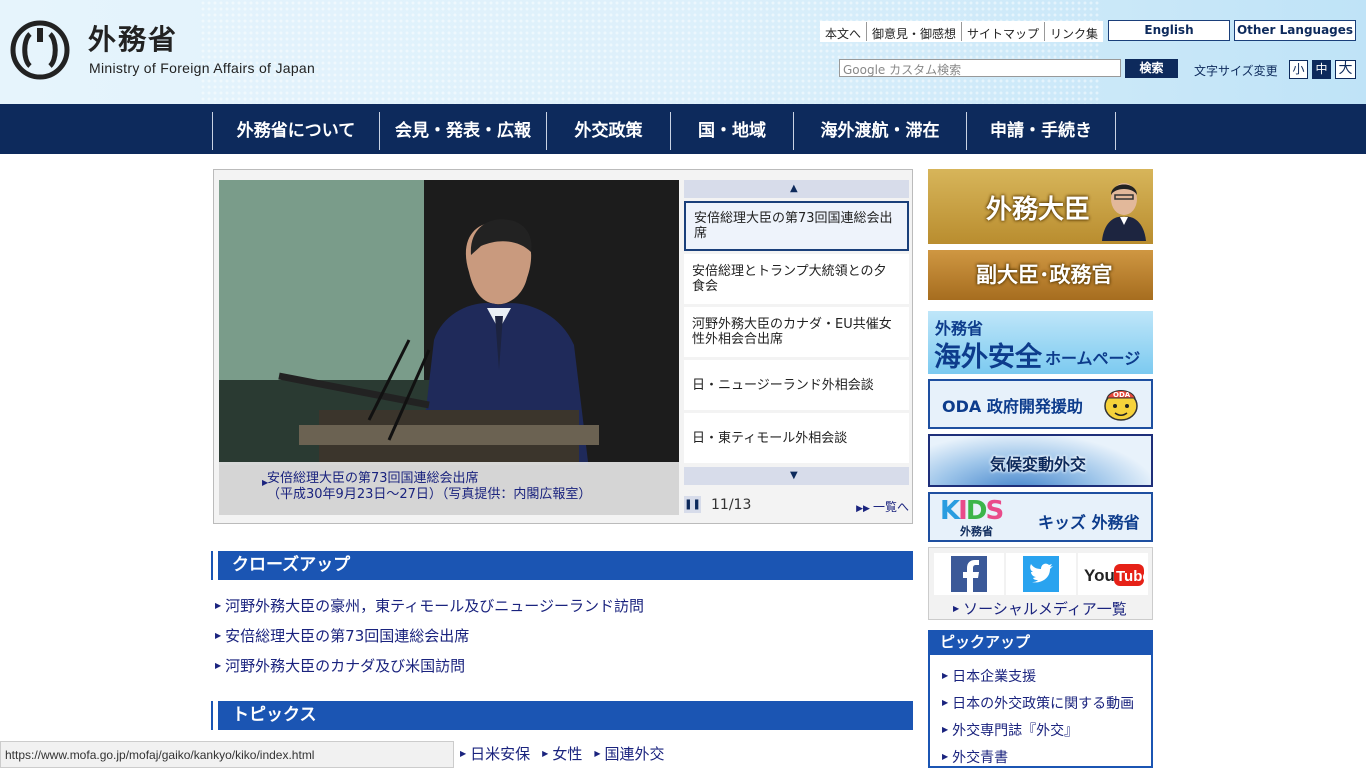 The image size is (1366, 768). What do you see at coordinates (988, 357) in the screenshot?
I see `safety-banner-line2: 海外安全` at bounding box center [988, 357].